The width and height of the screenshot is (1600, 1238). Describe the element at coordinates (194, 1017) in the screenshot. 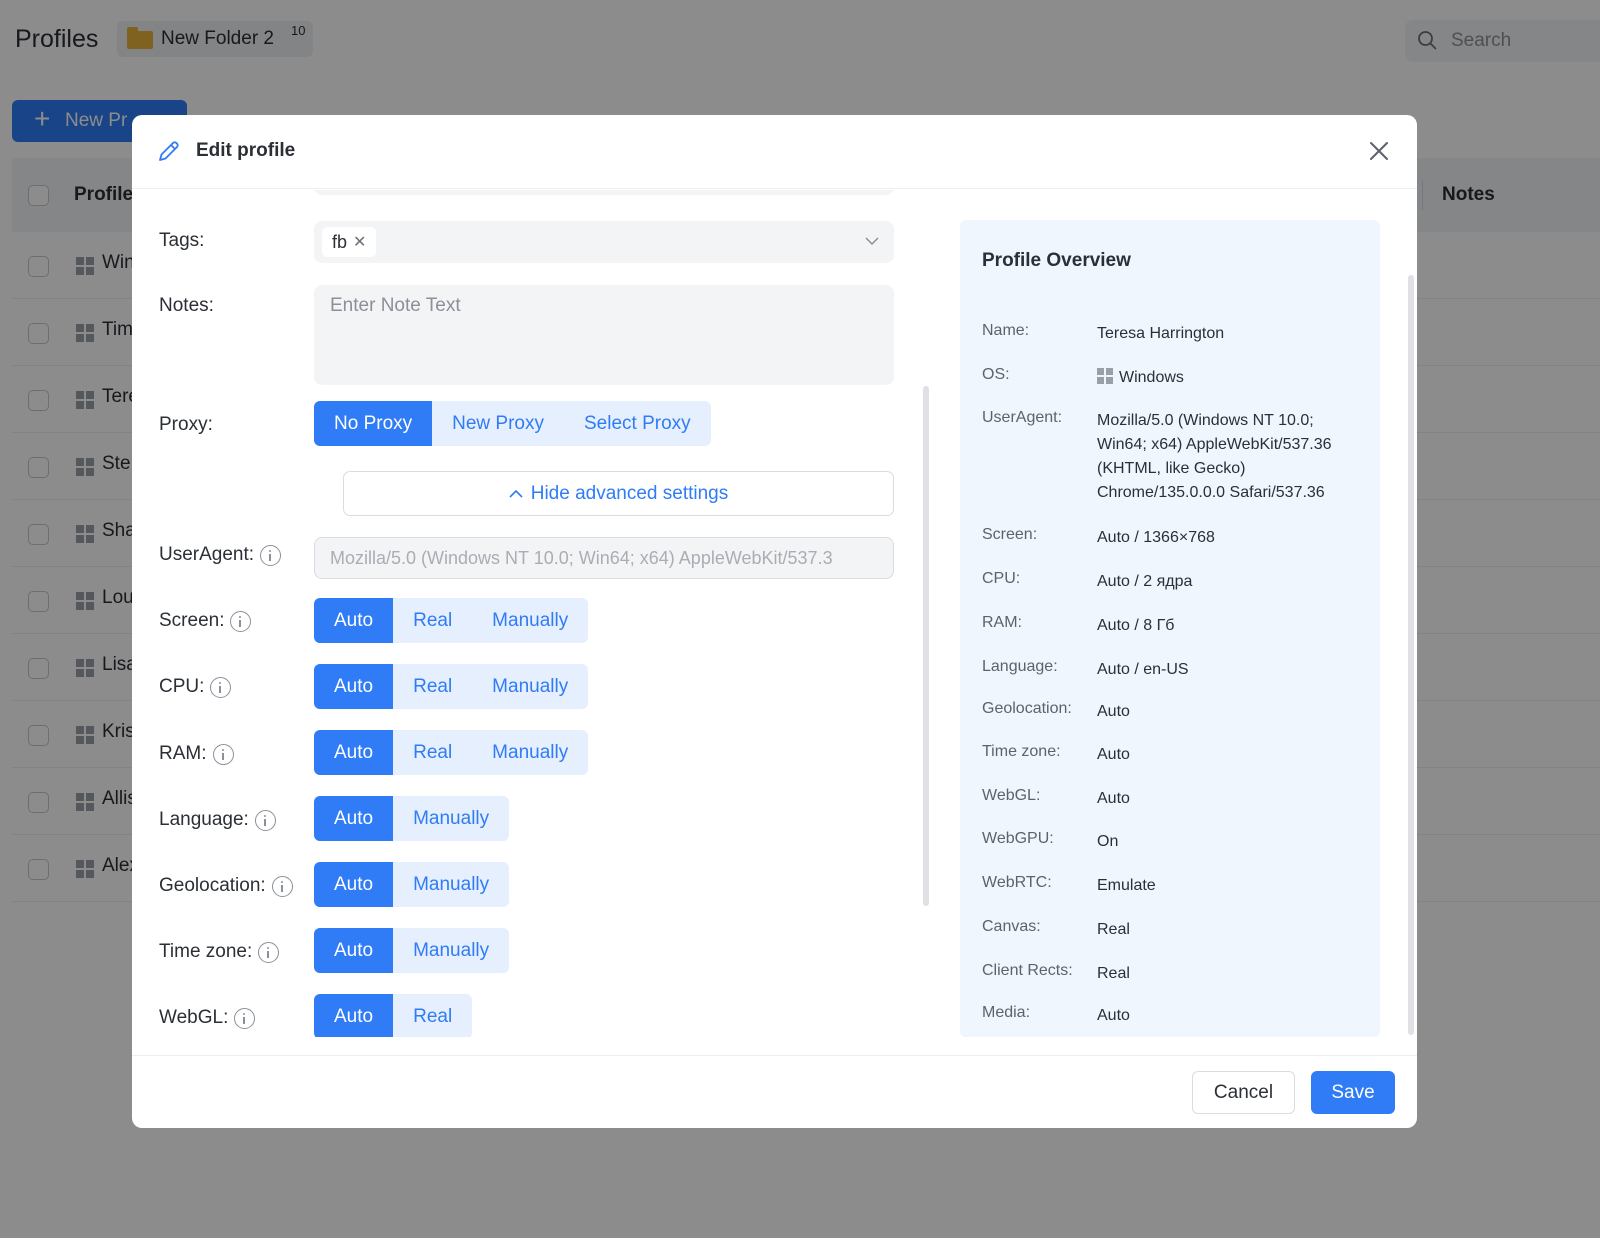

I see `webgl-label-text: WebGL:` at that location.